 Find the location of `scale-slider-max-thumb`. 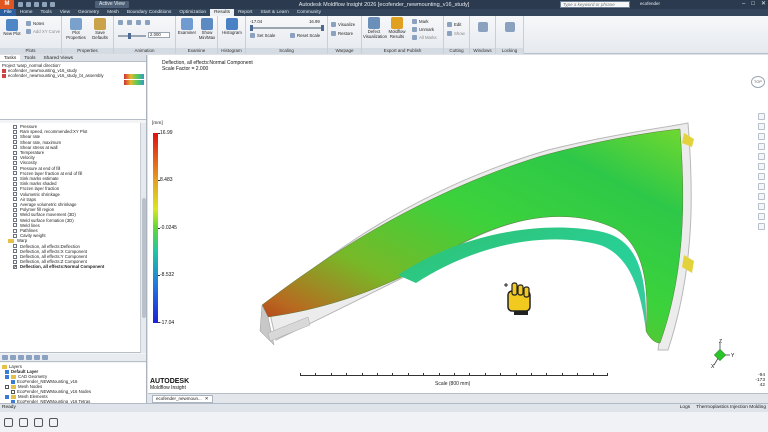

scale-slider-max-thumb is located at coordinates (322, 28).